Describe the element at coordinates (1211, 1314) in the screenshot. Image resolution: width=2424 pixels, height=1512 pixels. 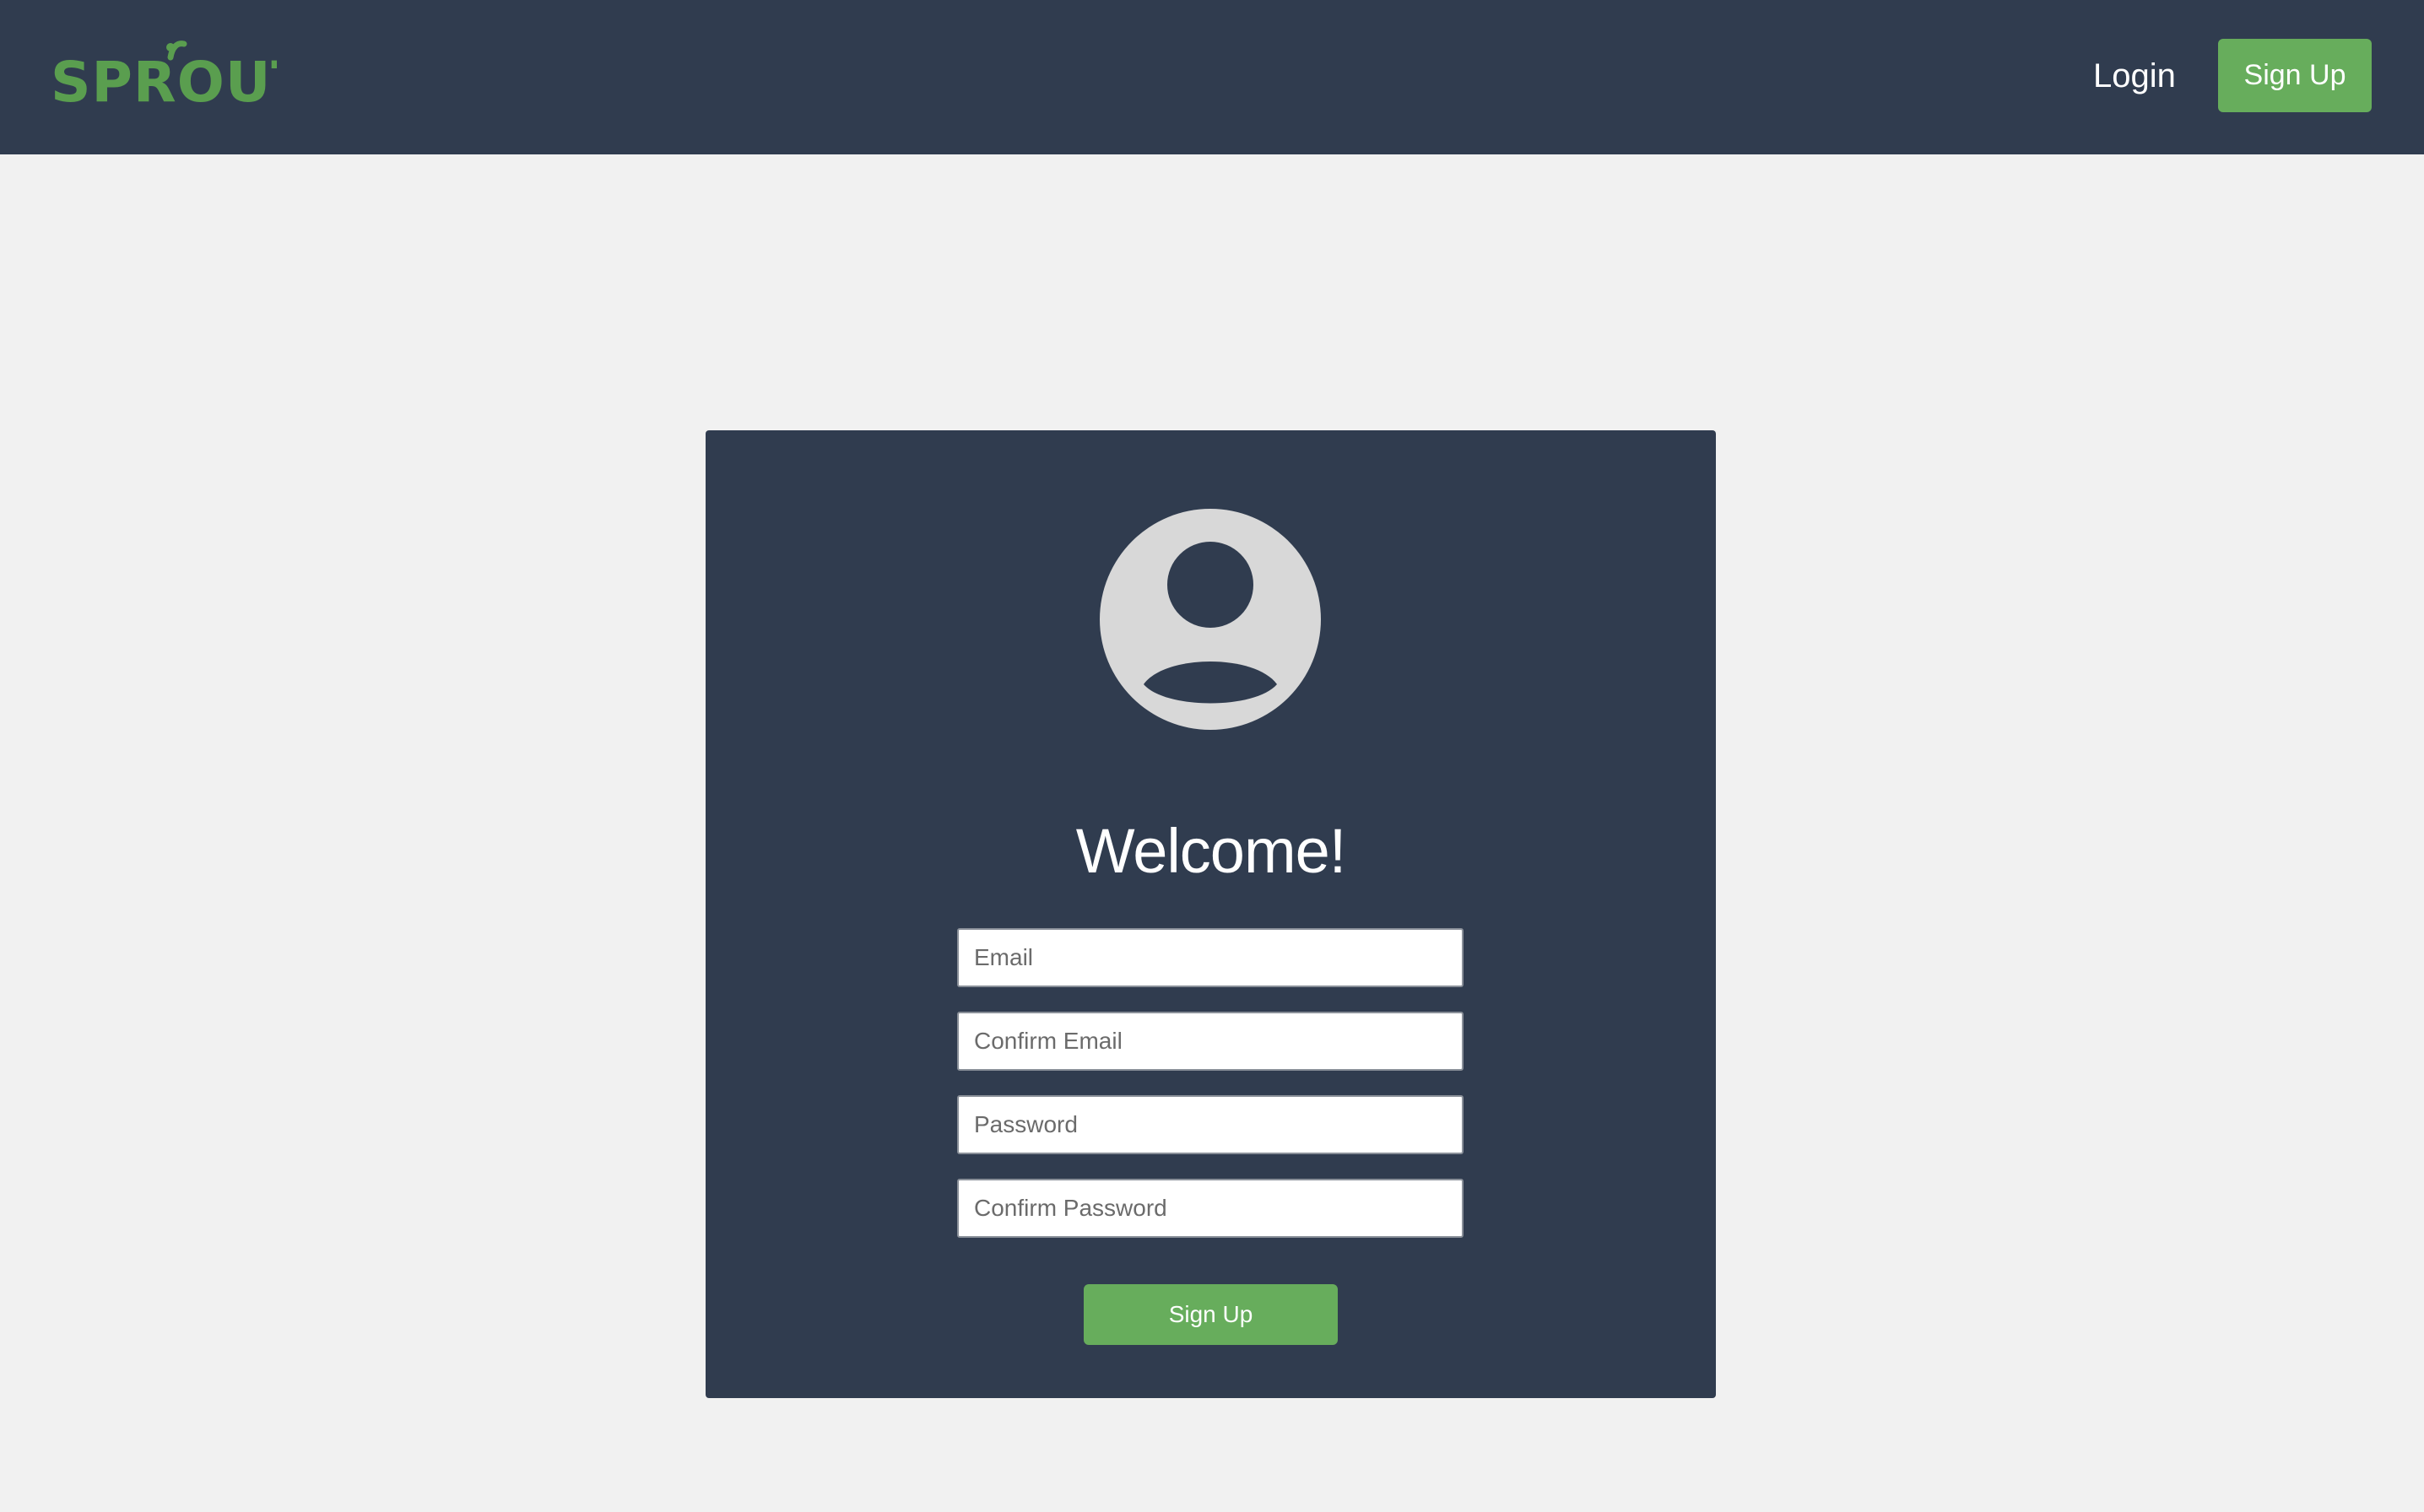
I see `signup-submit-button: Sign Up` at that location.